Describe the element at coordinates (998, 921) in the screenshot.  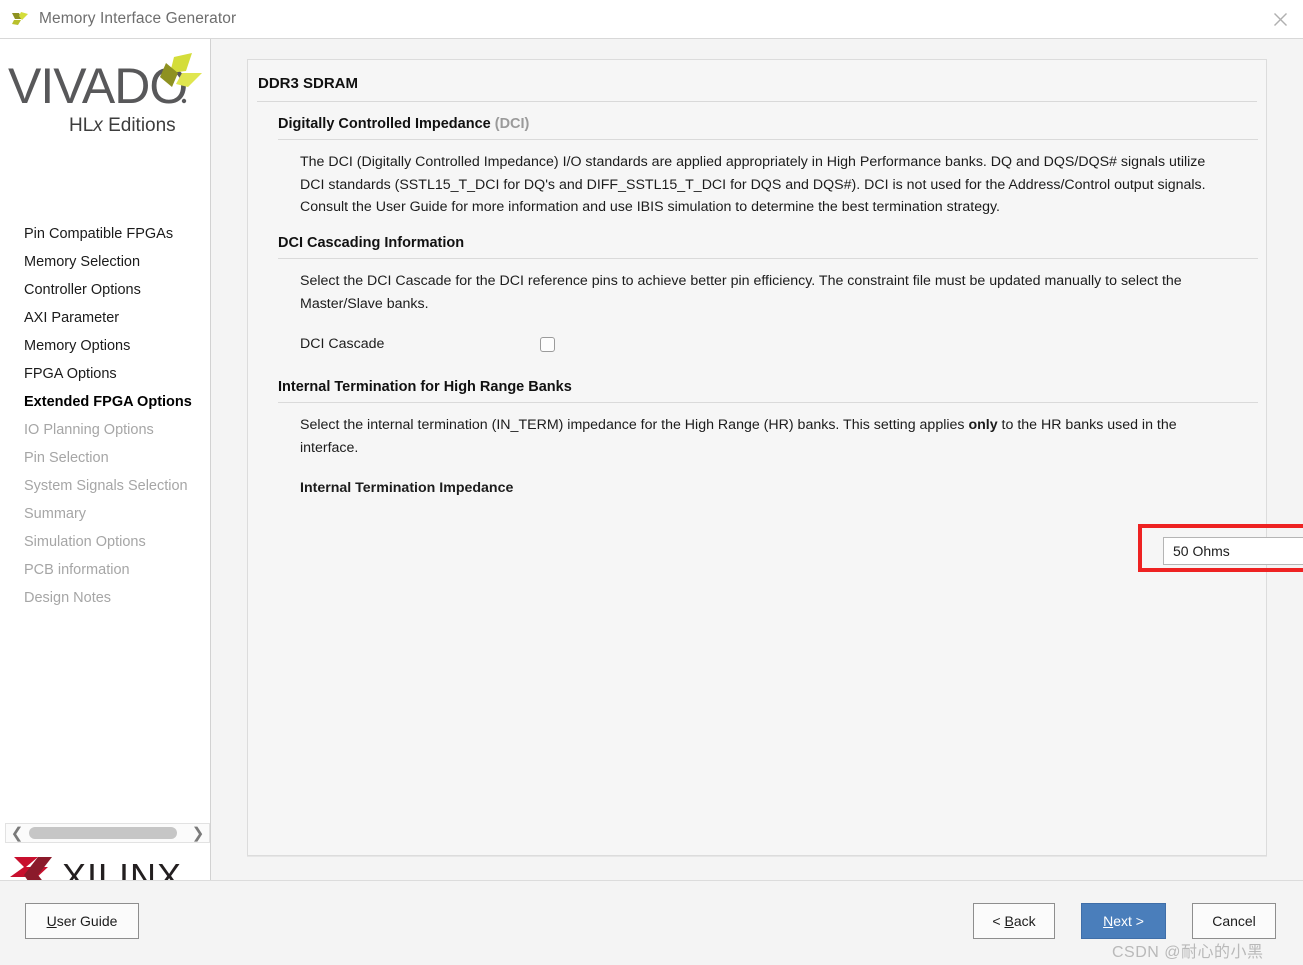
I see `back-prefix: <` at that location.